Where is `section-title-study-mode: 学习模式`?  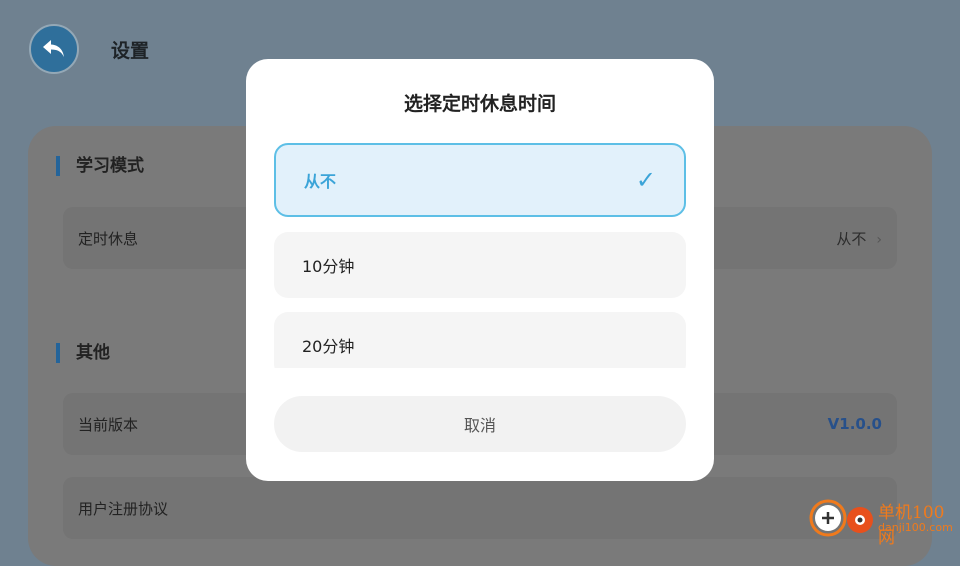
section-title-study-mode: 学习模式 is located at coordinates (100, 166).